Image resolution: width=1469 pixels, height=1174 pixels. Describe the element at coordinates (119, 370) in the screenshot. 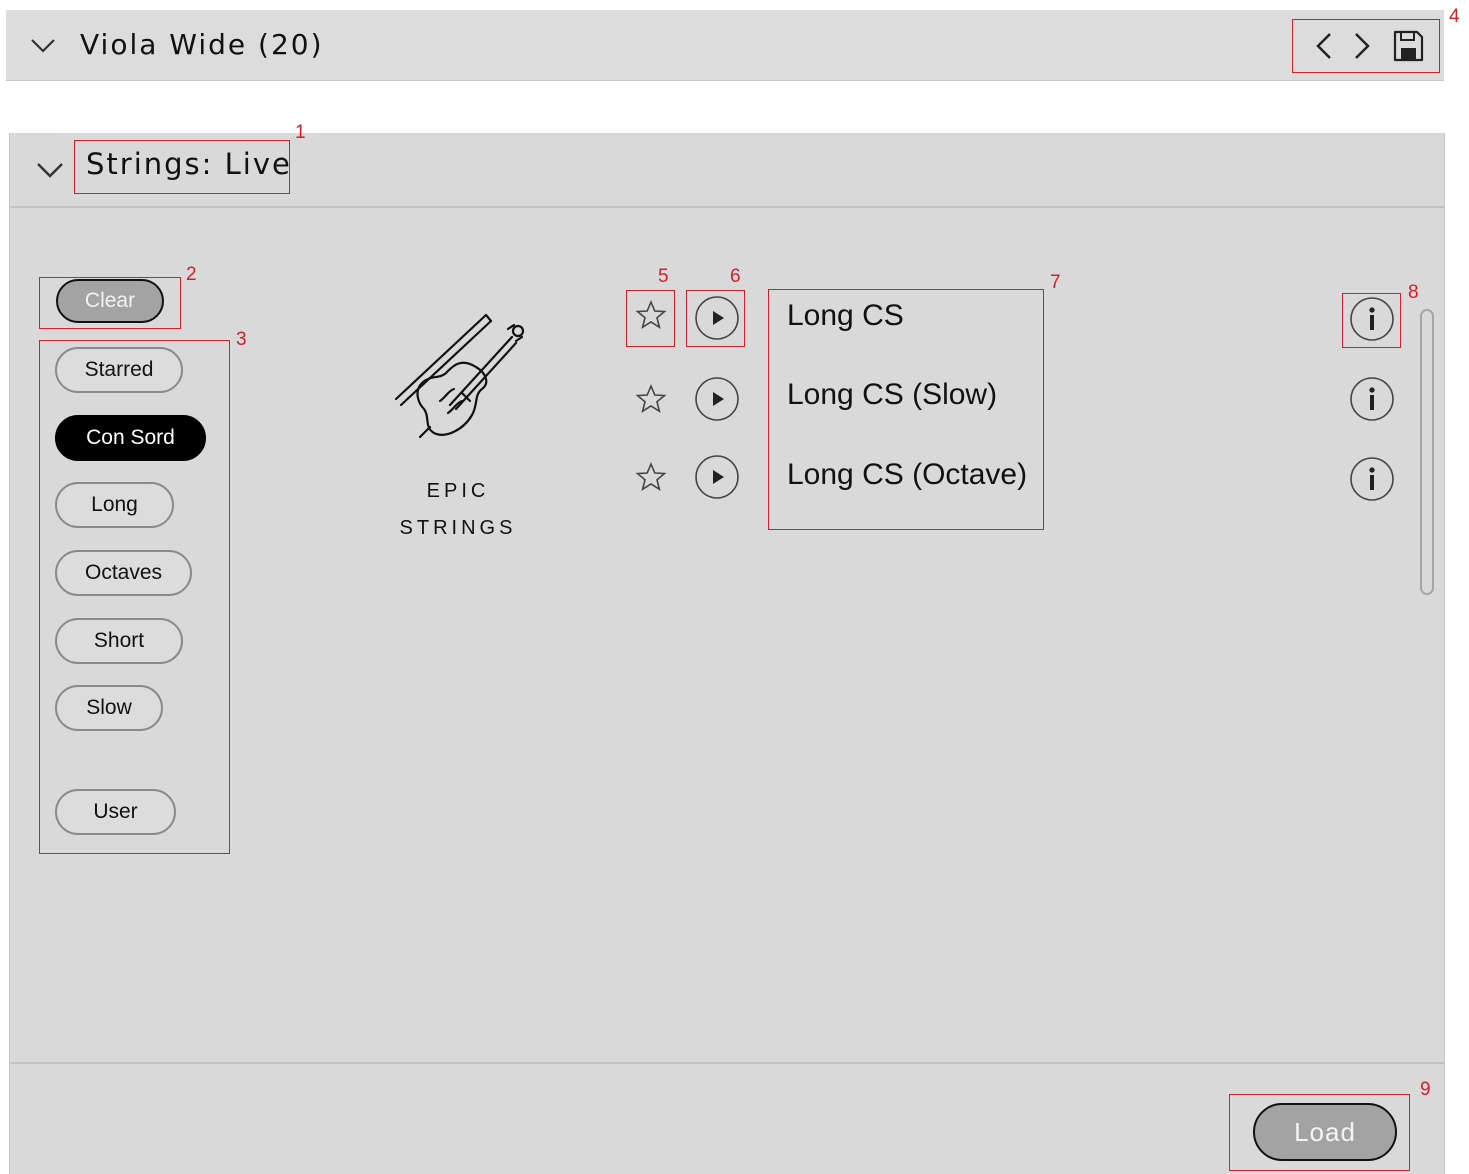

I see `tag-starred: Starred` at that location.